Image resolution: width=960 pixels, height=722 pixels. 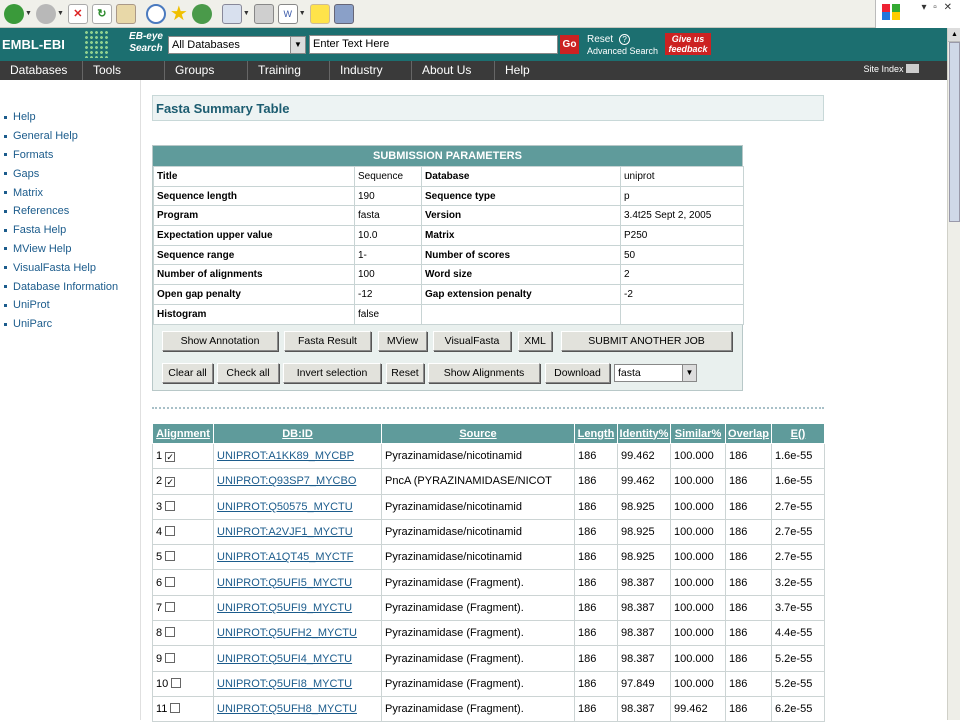 What do you see at coordinates (798, 433) in the screenshot?
I see `col-header-e-value: E()` at bounding box center [798, 433].